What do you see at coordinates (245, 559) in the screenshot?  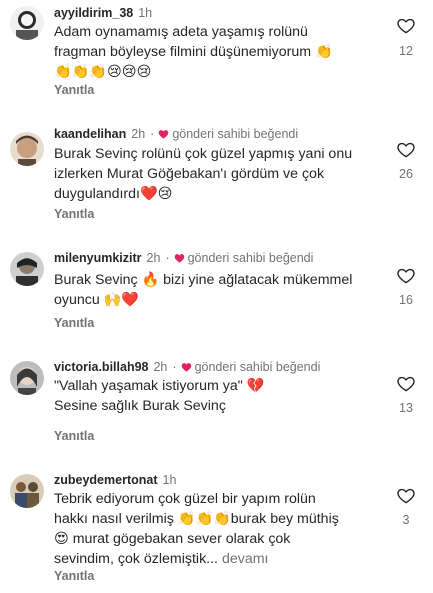 I see `see-more-link: devamı` at bounding box center [245, 559].